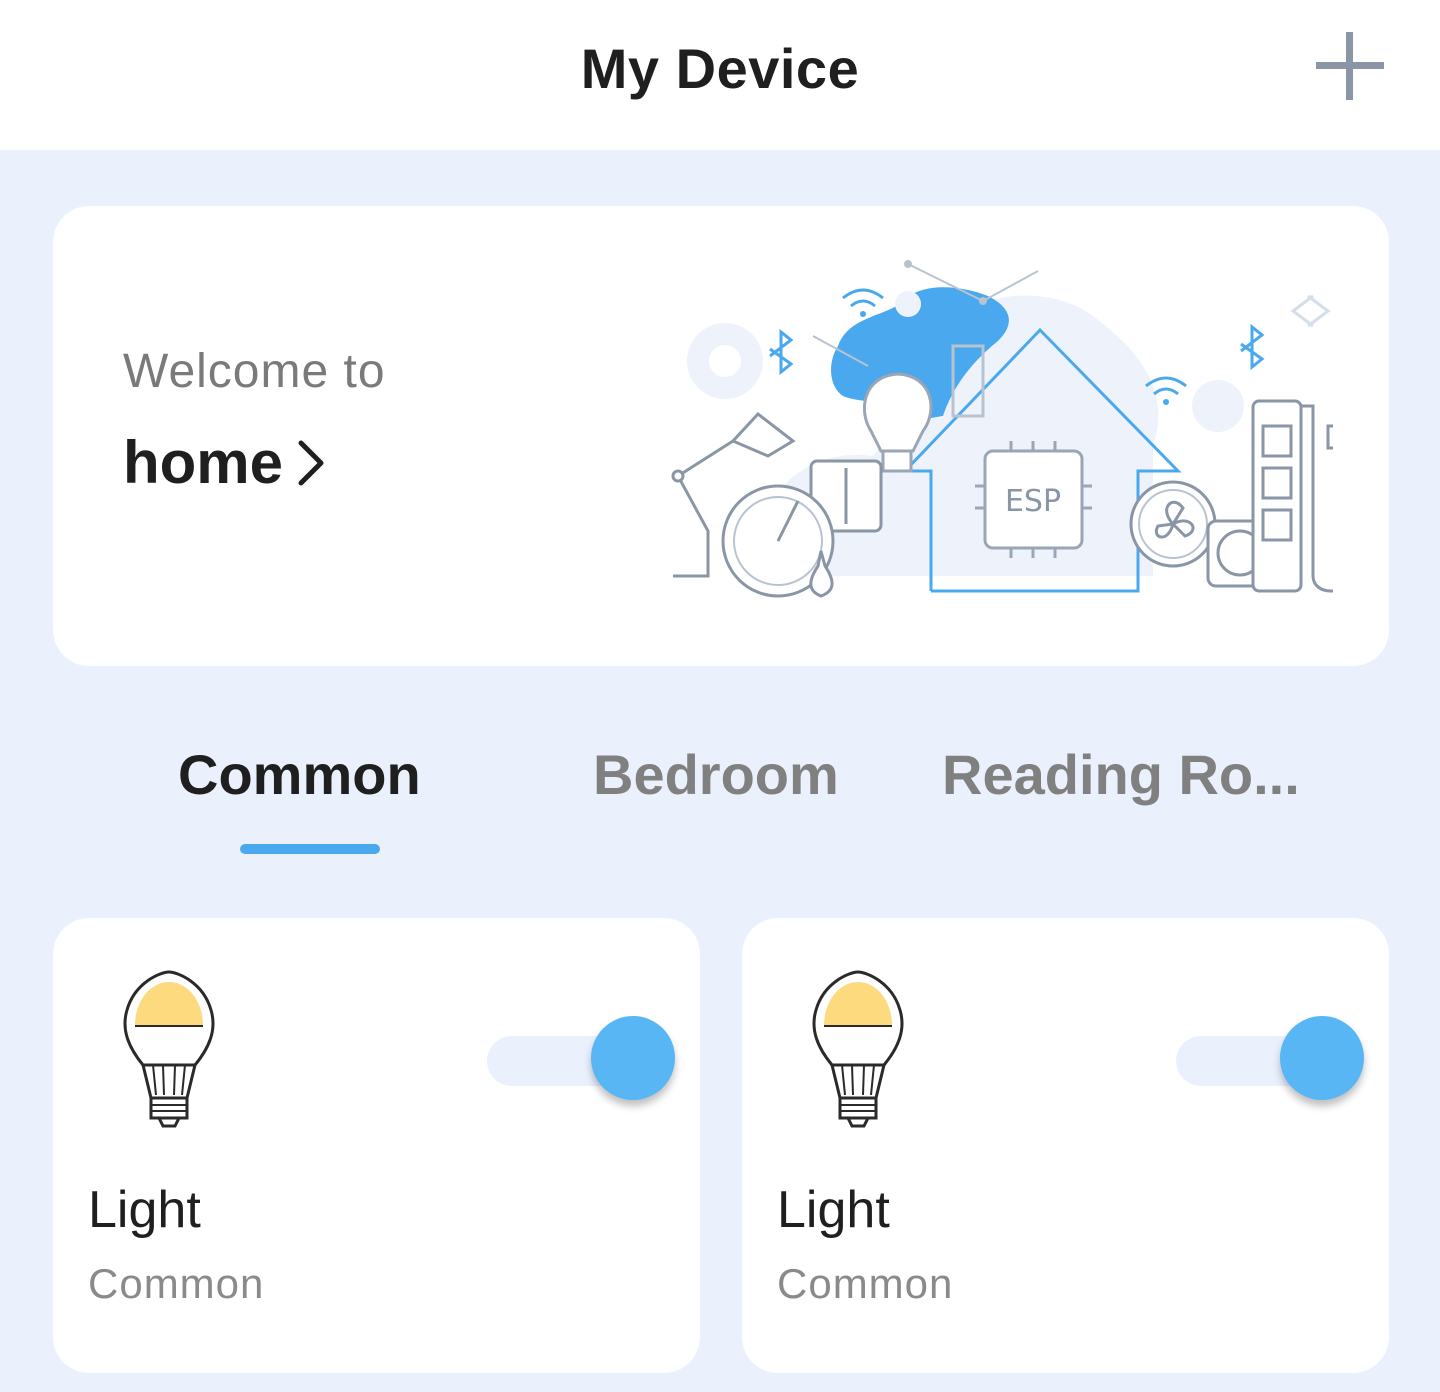 This screenshot has width=1440, height=1392. Describe the element at coordinates (299, 774) in the screenshot. I see `tab-common: Common` at that location.